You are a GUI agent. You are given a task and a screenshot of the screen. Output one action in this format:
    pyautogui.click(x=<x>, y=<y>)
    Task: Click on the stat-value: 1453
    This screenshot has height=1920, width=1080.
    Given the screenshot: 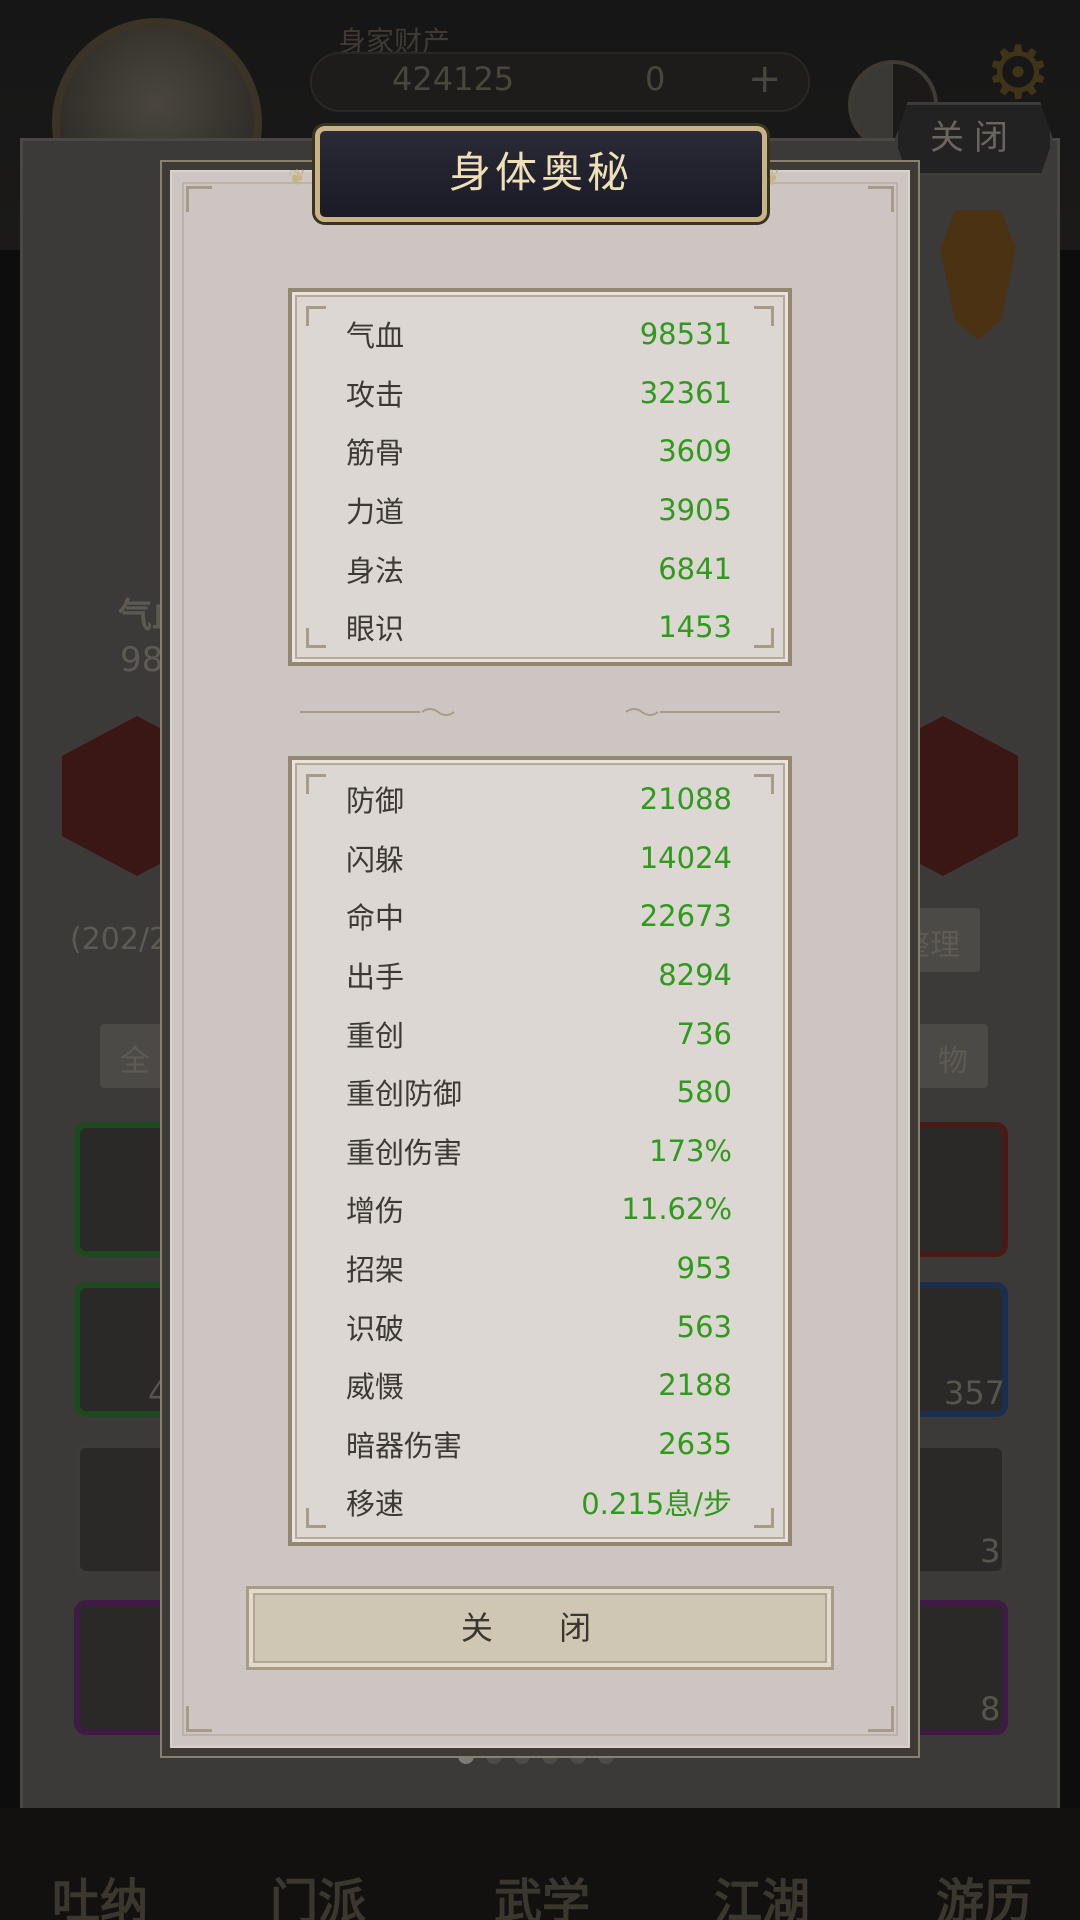 What is the action you would take?
    pyautogui.click(x=695, y=627)
    